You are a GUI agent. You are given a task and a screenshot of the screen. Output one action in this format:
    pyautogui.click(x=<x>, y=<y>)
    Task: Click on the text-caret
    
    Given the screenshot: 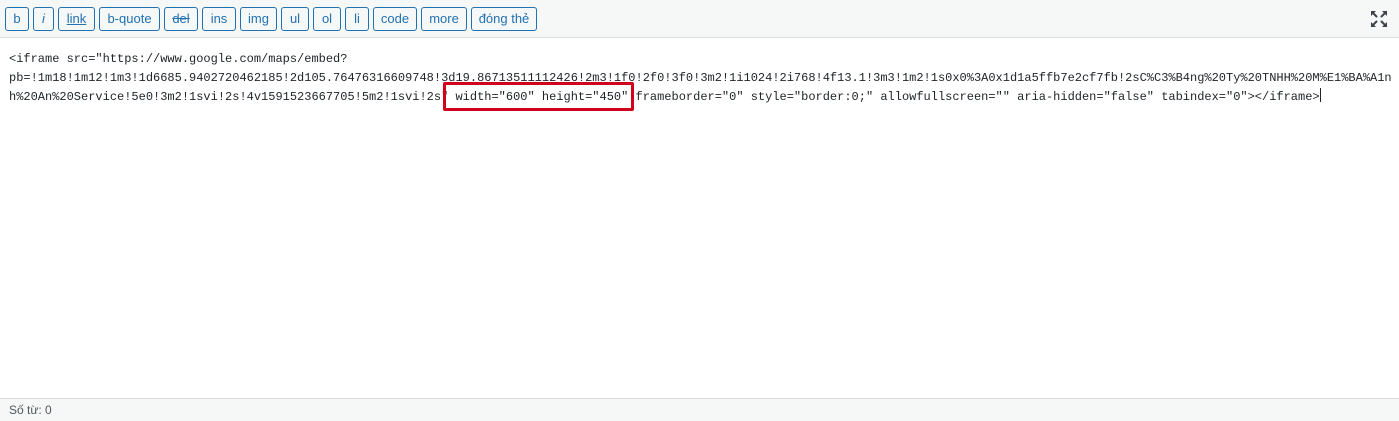 What is the action you would take?
    pyautogui.click(x=1320, y=95)
    